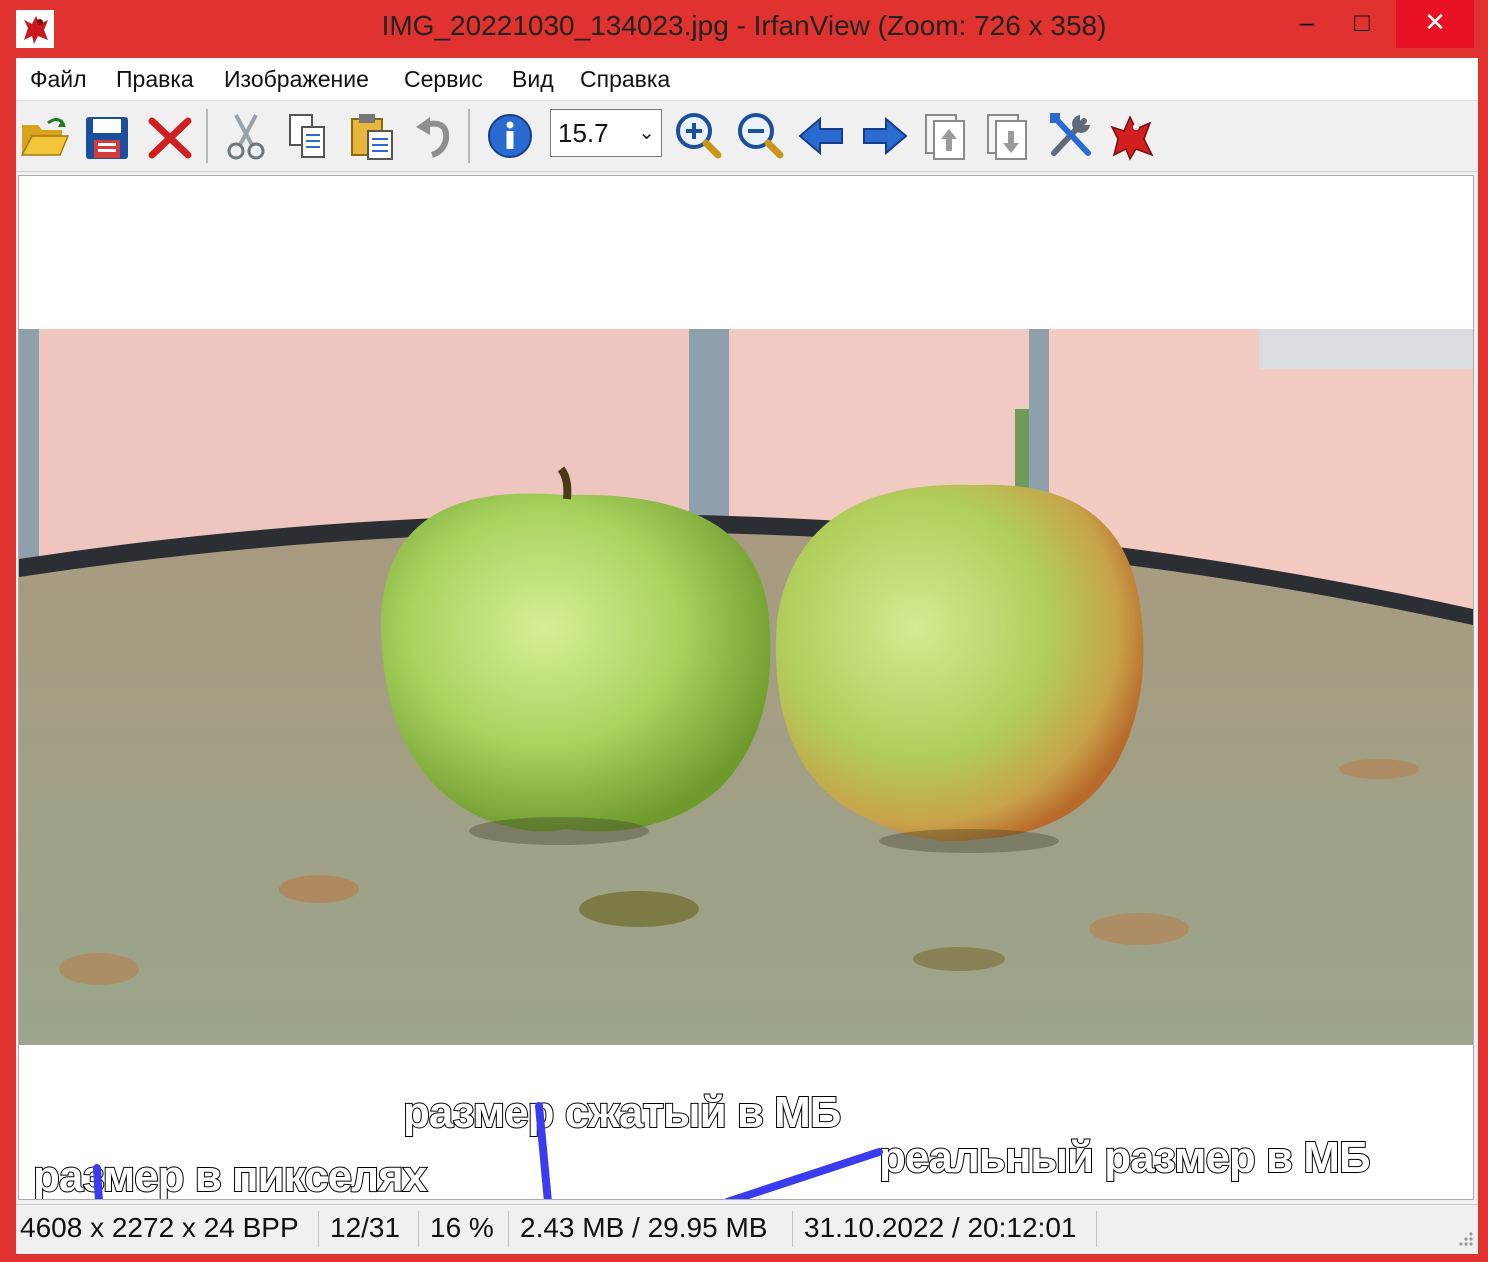 The height and width of the screenshot is (1262, 1488). Describe the element at coordinates (760, 136) in the screenshot. I see `zoom-out-icon` at that location.